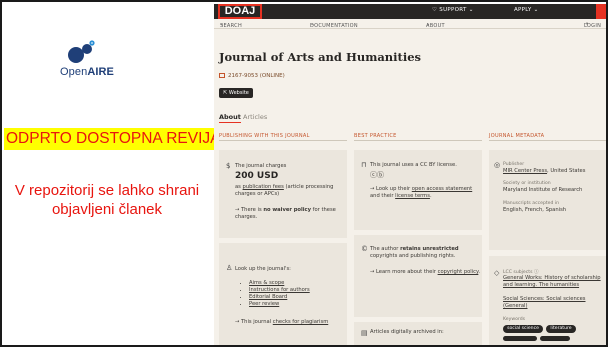 This screenshot has height=347, width=608. I want to click on nav-support: ♡ SUPPORT ⌄, so click(453, 10).